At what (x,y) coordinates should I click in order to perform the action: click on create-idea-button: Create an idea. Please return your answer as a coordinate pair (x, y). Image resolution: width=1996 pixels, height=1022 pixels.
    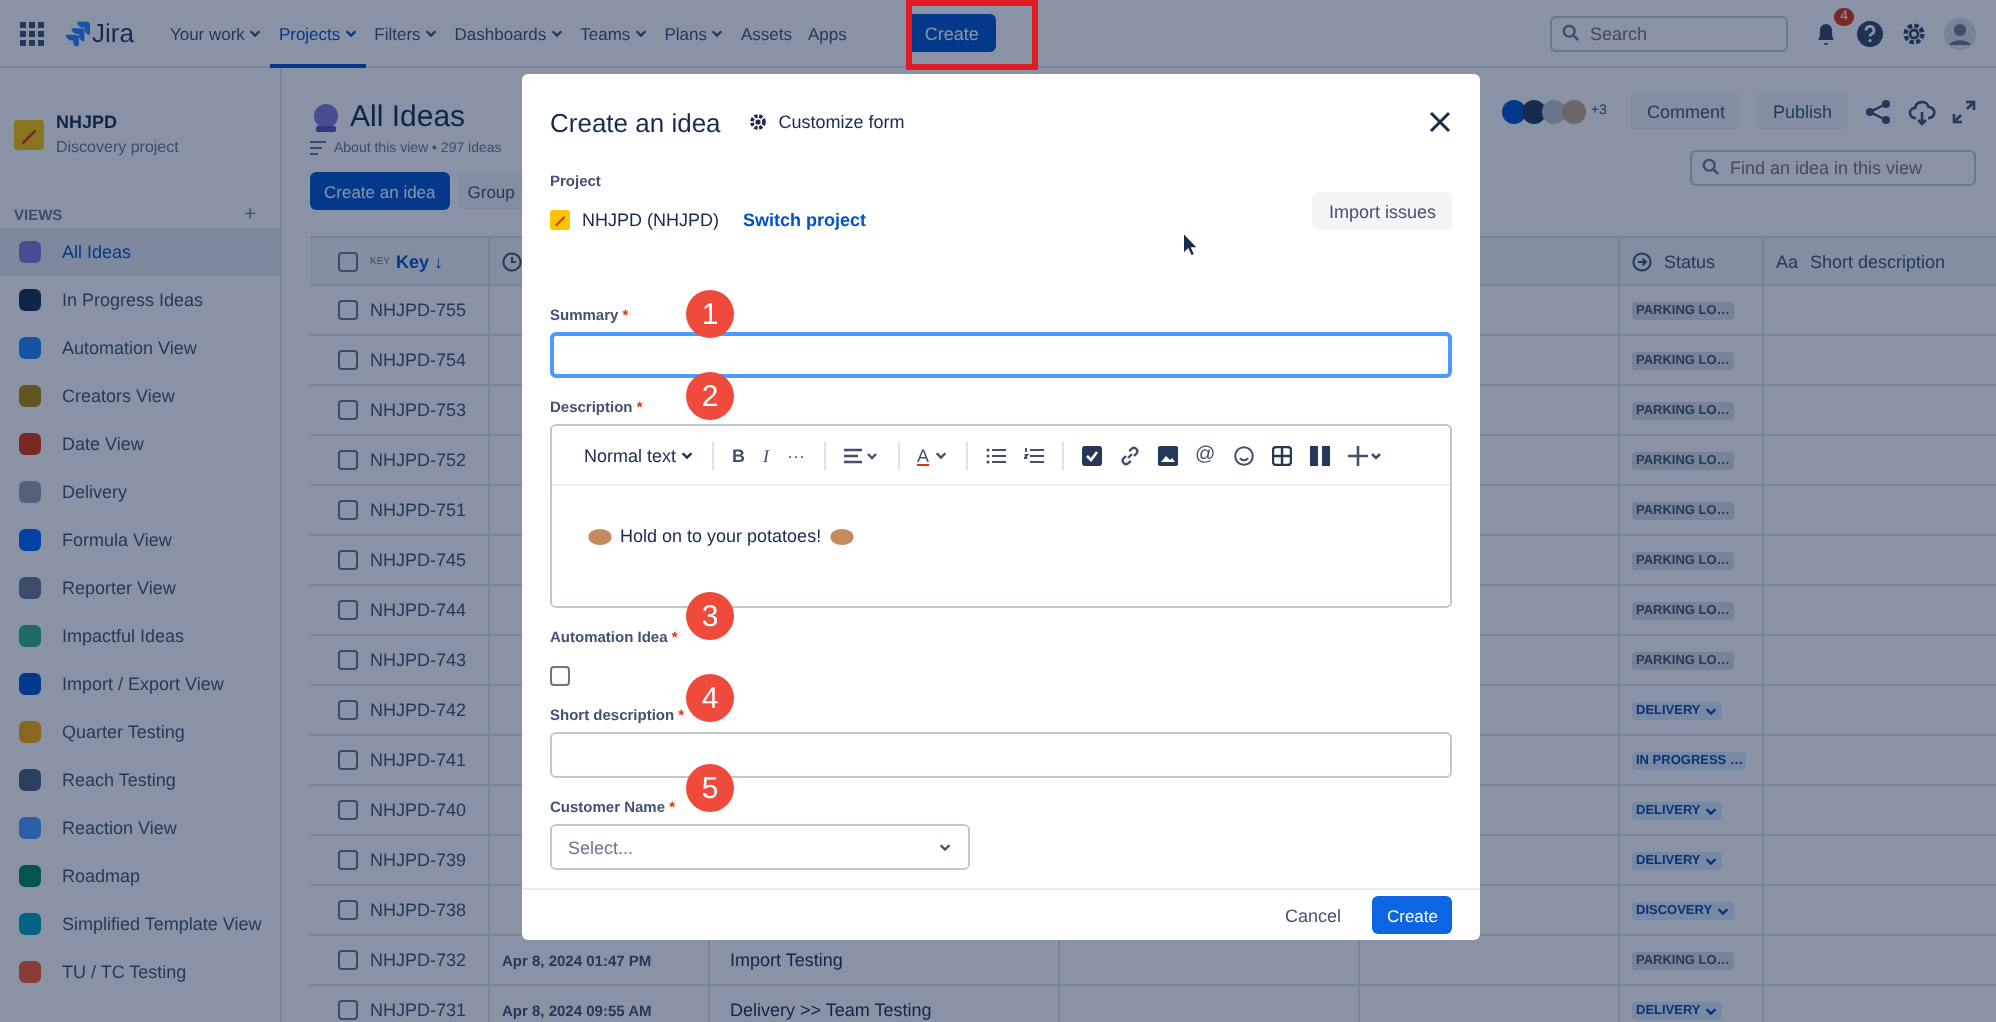
    Looking at the image, I should click on (380, 191).